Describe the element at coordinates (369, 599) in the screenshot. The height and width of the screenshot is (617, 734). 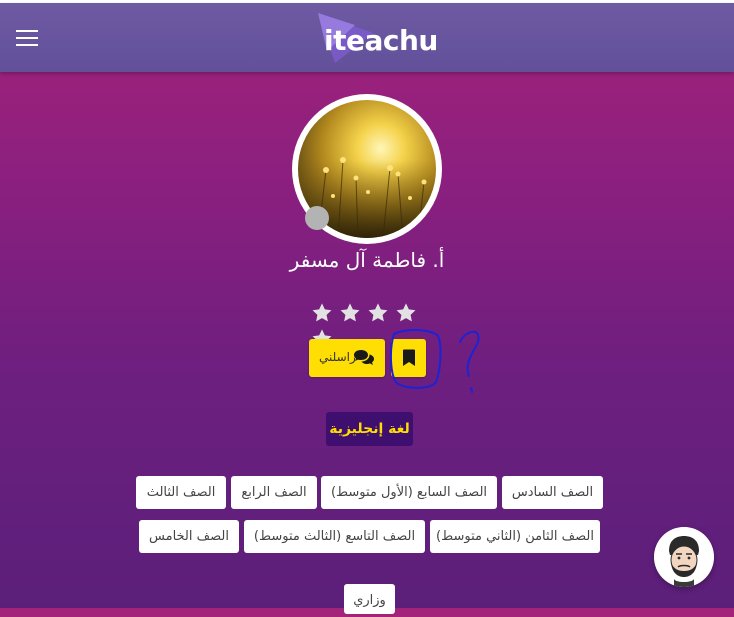
I see `grade-tag: وزاري` at that location.